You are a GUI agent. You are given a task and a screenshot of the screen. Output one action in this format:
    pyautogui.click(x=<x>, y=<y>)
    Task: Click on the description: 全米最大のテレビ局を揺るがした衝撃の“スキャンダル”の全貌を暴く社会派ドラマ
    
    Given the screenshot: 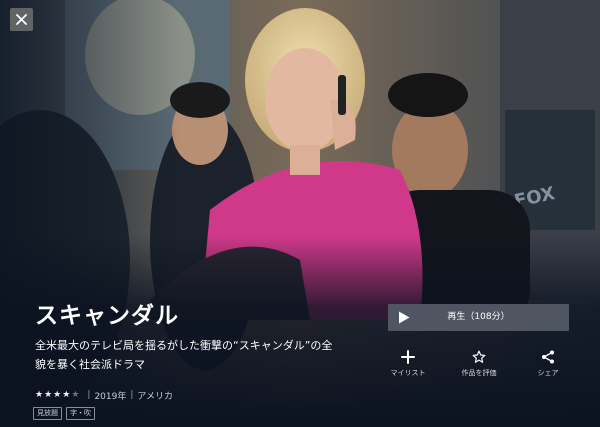 What is the action you would take?
    pyautogui.click(x=184, y=355)
    